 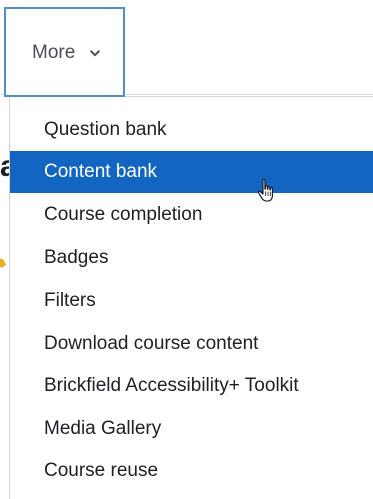 I want to click on menu-item-content-bank: Content bank, so click(x=191, y=172).